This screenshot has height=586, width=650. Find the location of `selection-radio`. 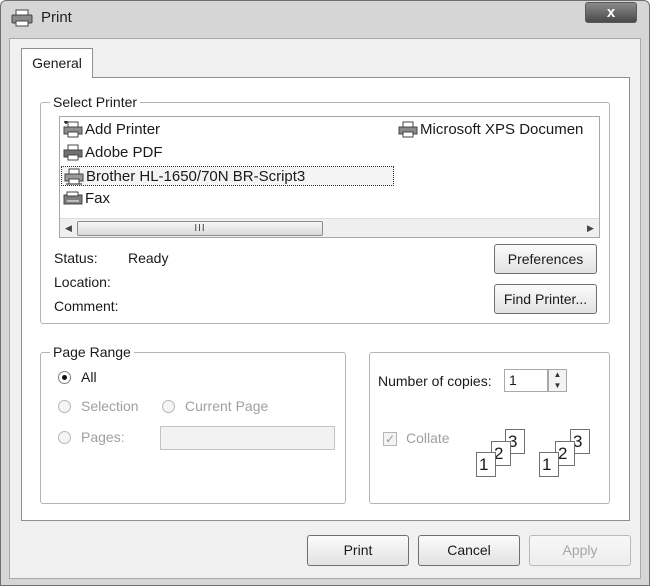

selection-radio is located at coordinates (64, 406).